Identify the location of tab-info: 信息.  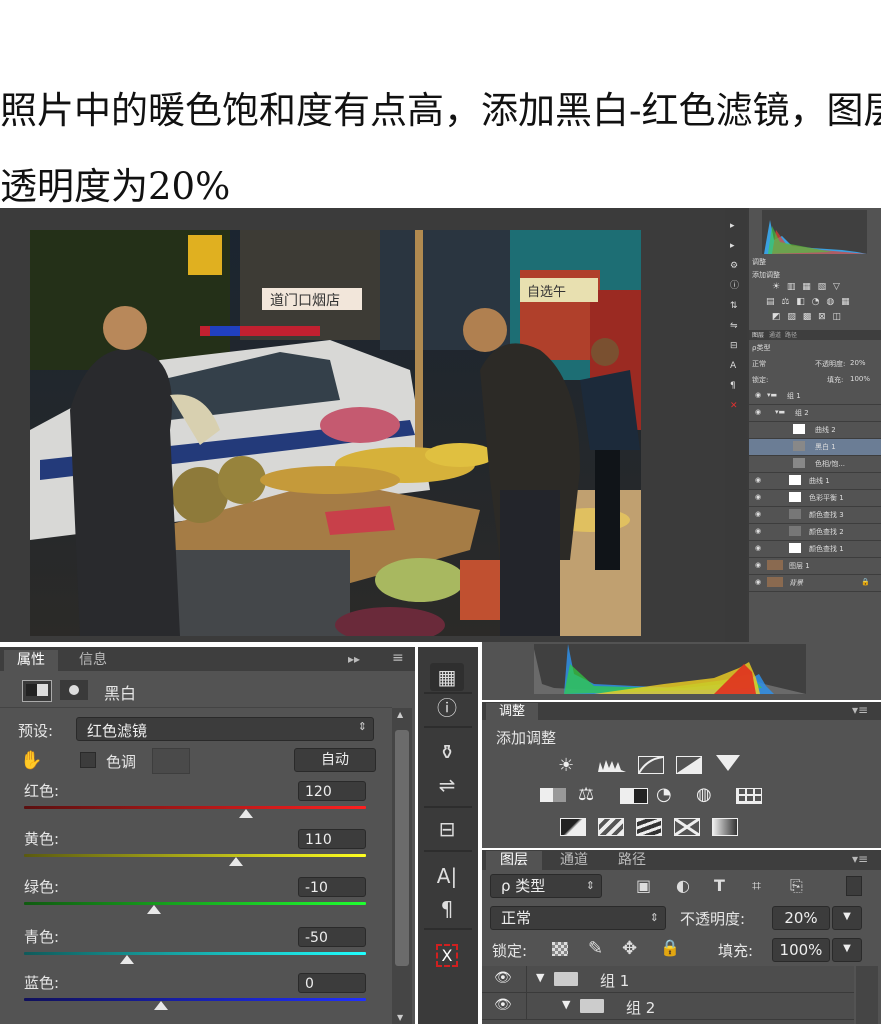
(93, 660).